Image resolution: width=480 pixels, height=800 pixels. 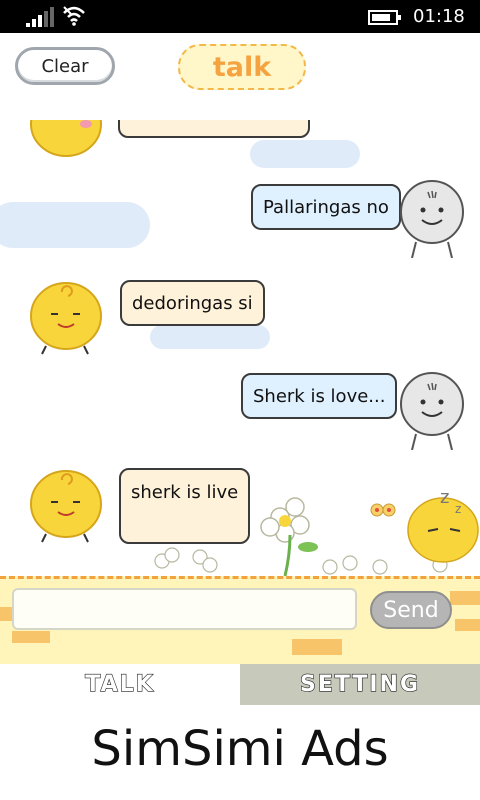 What do you see at coordinates (242, 67) in the screenshot?
I see `page-title: talk` at bounding box center [242, 67].